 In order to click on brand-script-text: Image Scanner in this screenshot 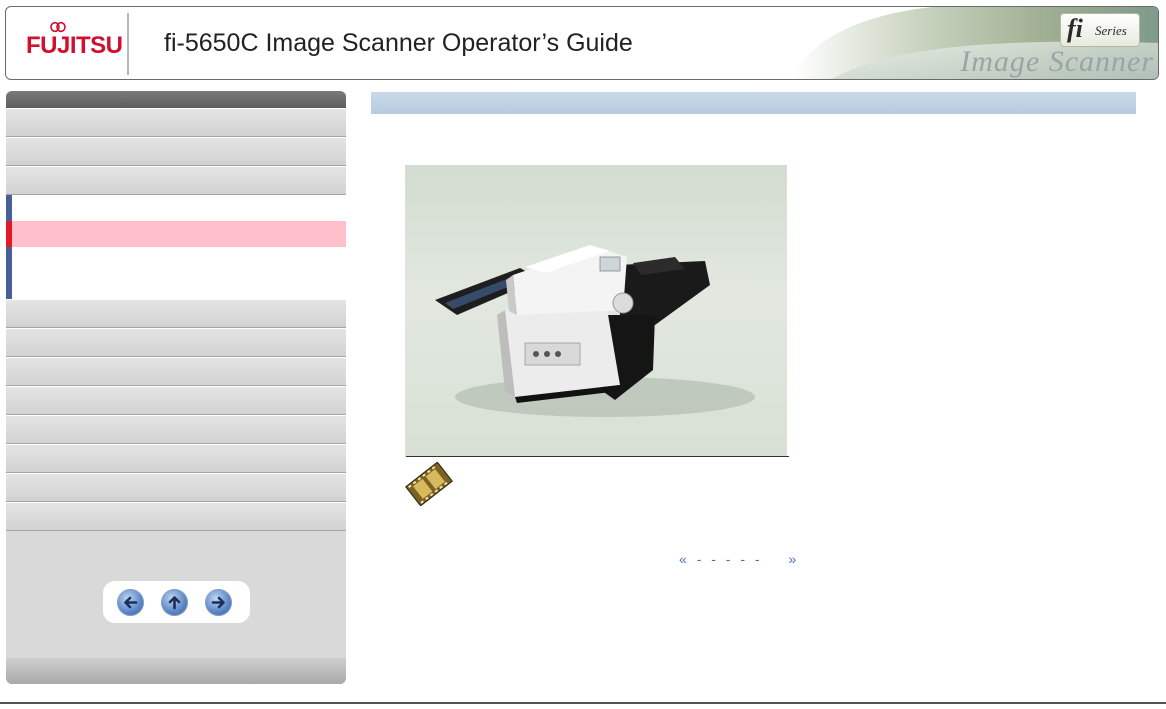, I will do `click(1057, 61)`.